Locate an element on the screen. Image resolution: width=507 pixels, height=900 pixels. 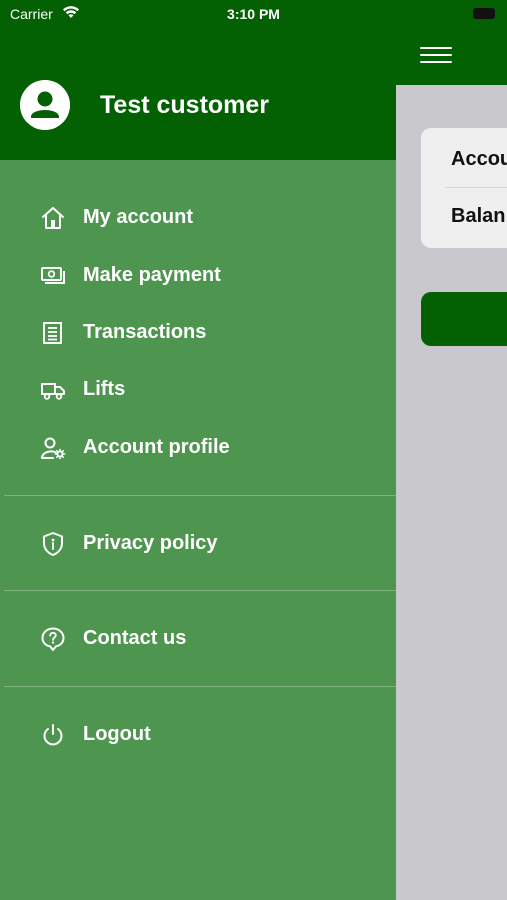
menu-label-privacy-policy: Privacy policy is located at coordinates (150, 543).